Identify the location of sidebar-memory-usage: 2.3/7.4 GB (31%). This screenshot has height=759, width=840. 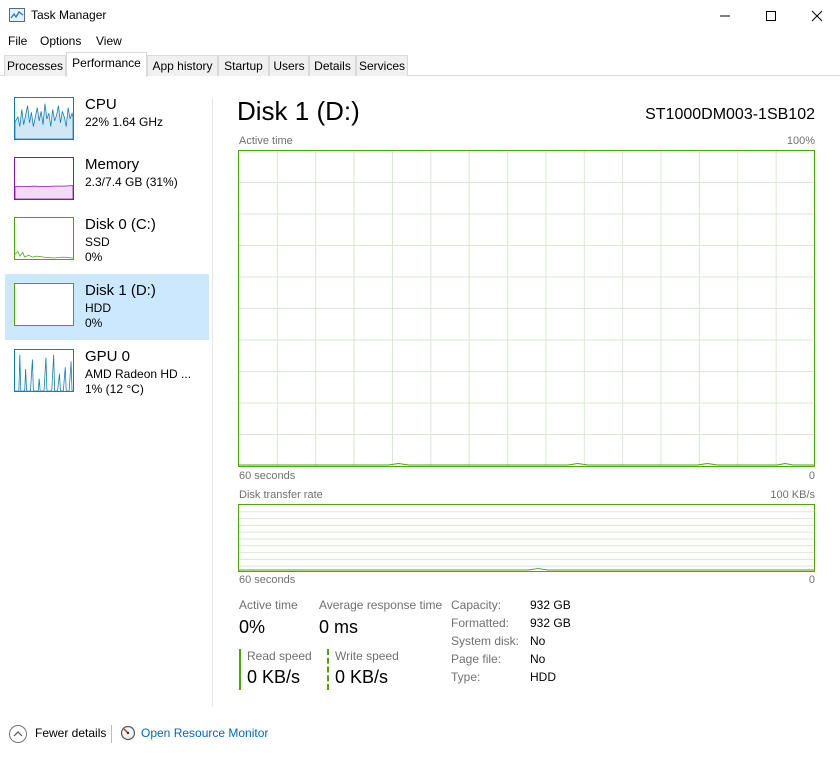
(131, 182).